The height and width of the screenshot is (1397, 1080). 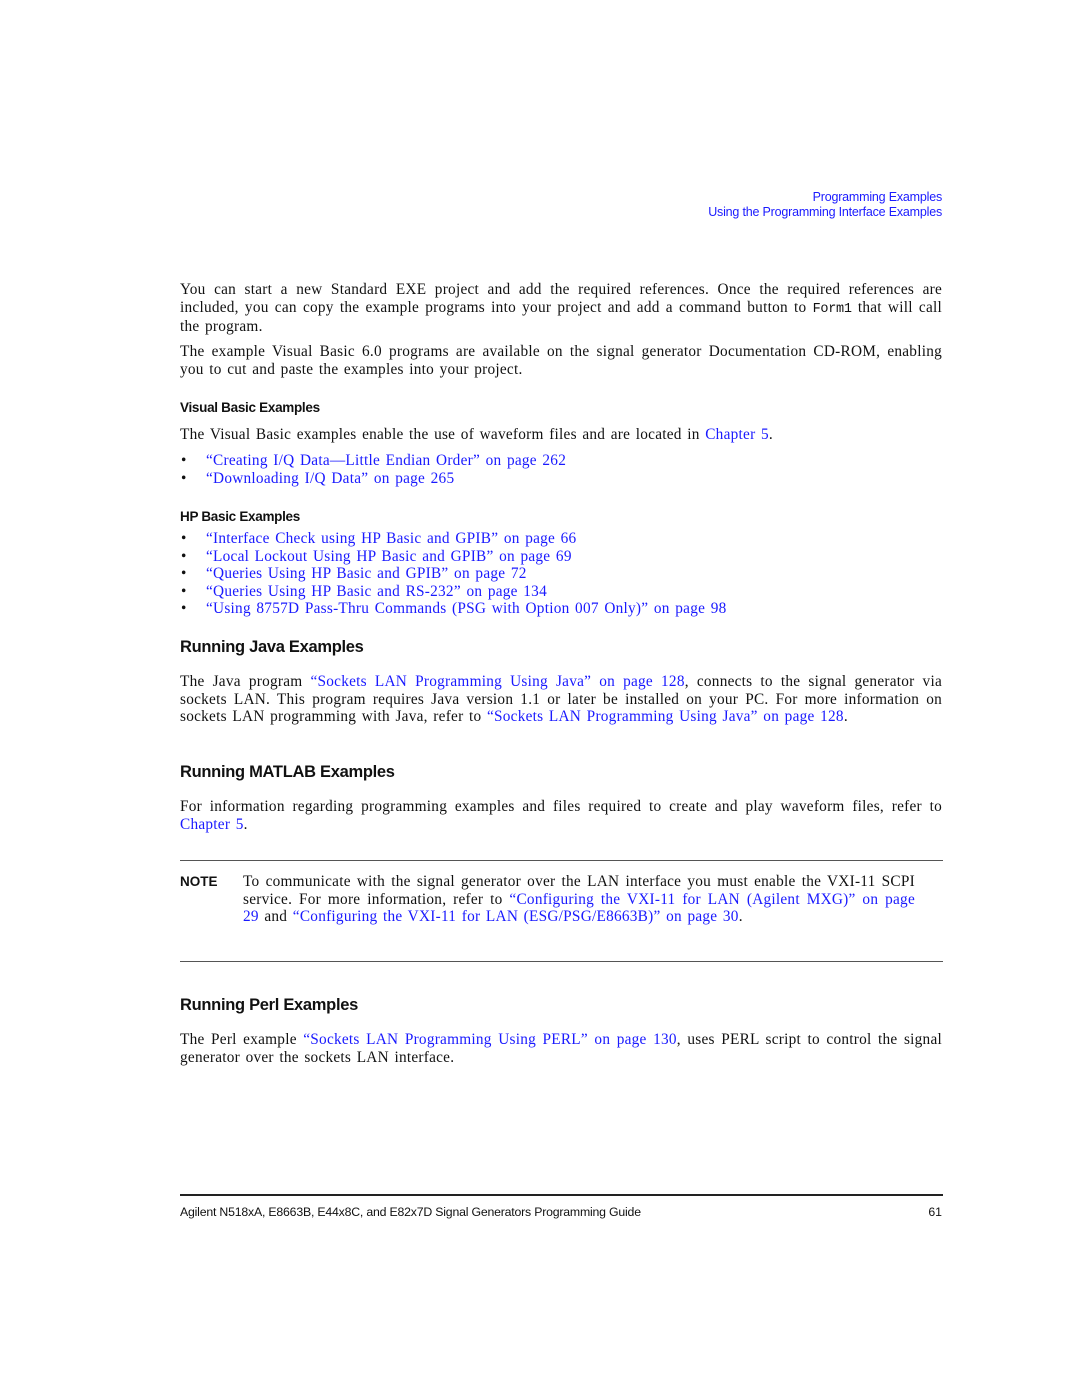 What do you see at coordinates (770, 434) in the screenshot?
I see `vb-text-end: .` at bounding box center [770, 434].